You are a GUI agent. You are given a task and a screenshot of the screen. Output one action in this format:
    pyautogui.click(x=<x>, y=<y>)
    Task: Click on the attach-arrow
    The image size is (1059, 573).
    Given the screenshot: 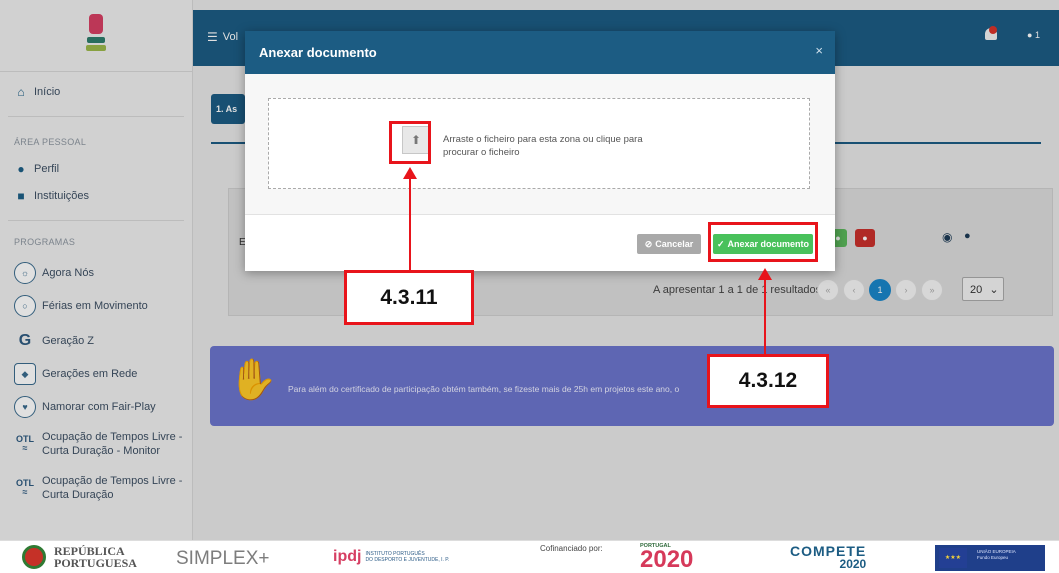 What is the action you would take?
    pyautogui.click(x=765, y=316)
    